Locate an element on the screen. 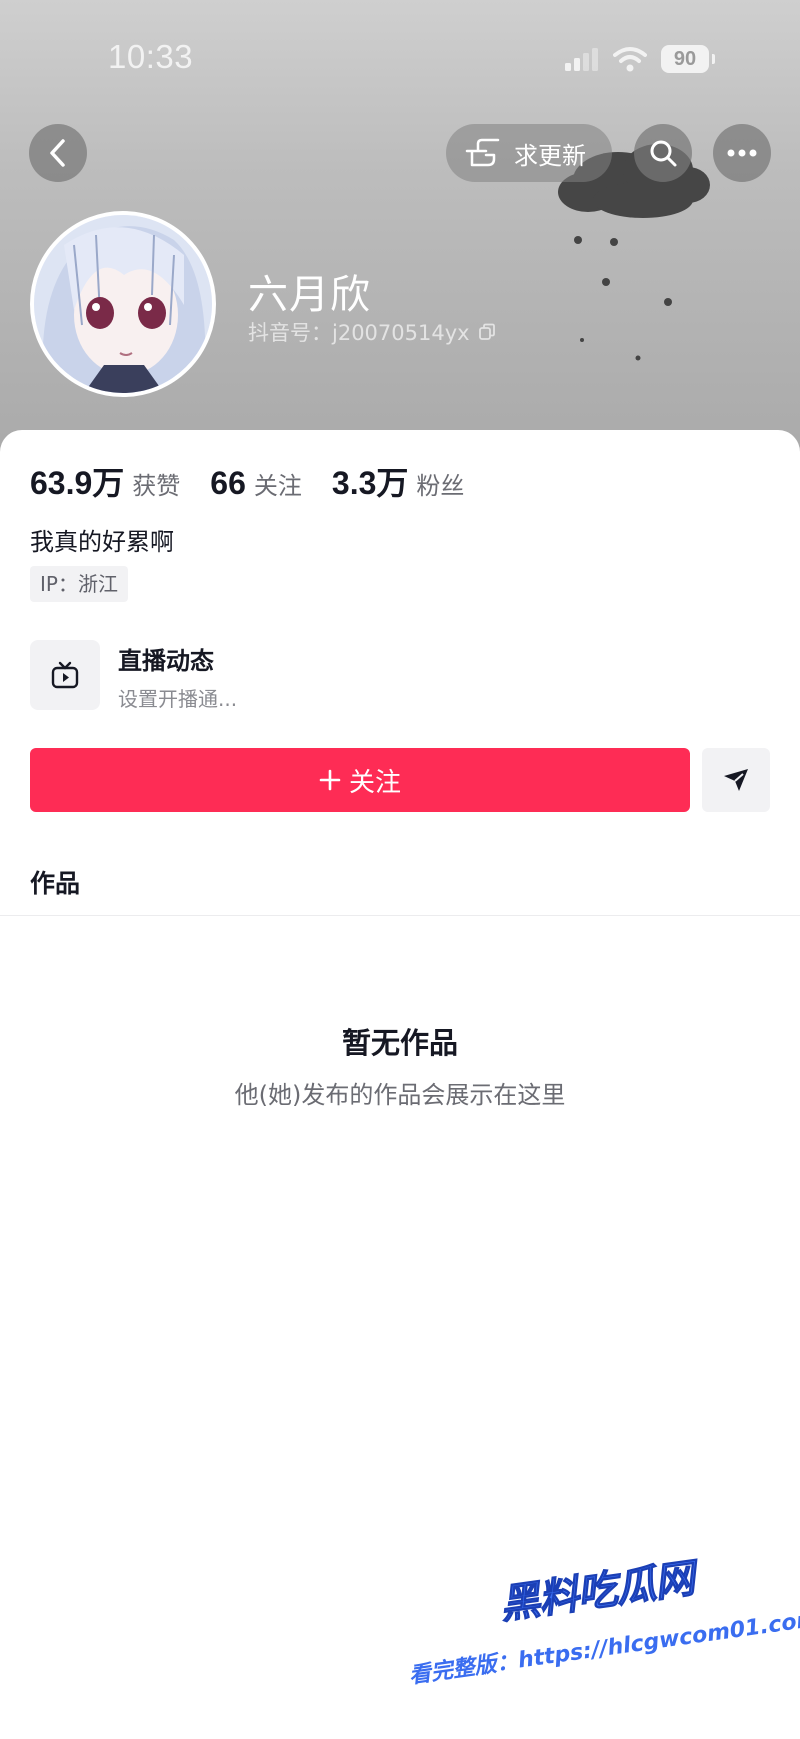 Image resolution: width=800 pixels, height=1739 pixels. live-icon-box is located at coordinates (65, 675).